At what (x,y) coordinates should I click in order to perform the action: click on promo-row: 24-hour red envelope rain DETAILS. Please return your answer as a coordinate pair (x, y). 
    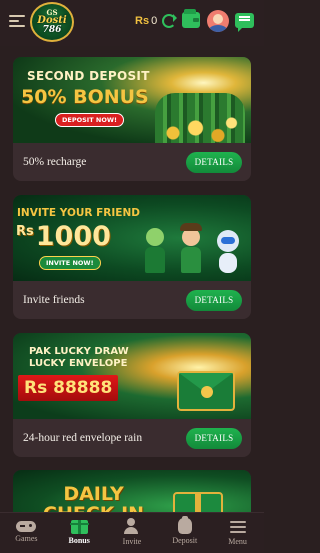
    Looking at the image, I should click on (132, 438).